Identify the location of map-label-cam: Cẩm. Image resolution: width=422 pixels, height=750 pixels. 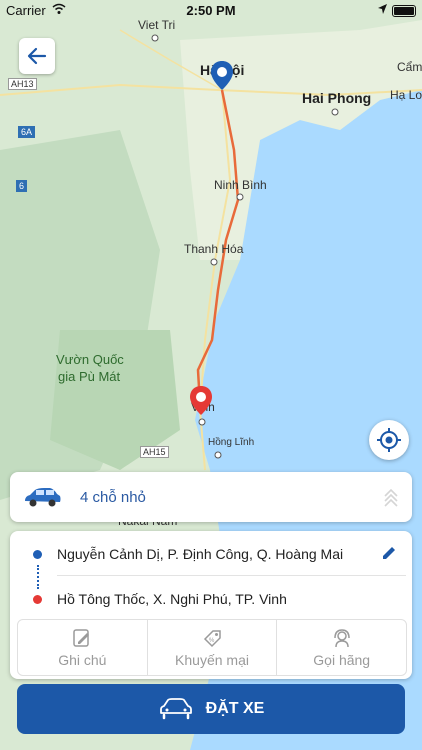
(409, 67).